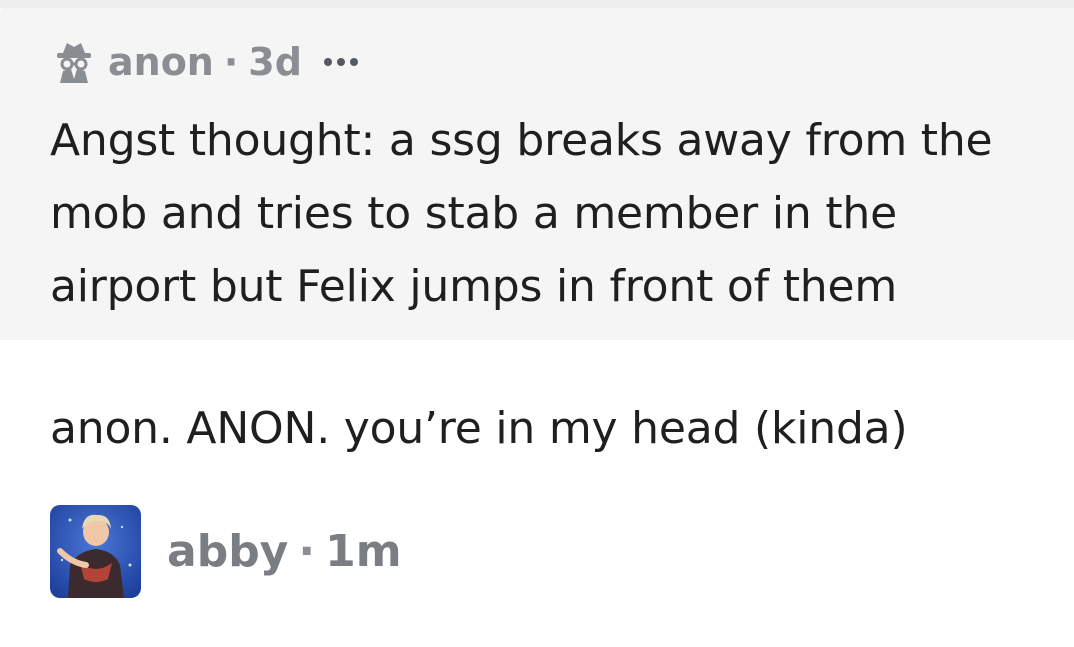  I want to click on answerer-name: abby, so click(227, 551).